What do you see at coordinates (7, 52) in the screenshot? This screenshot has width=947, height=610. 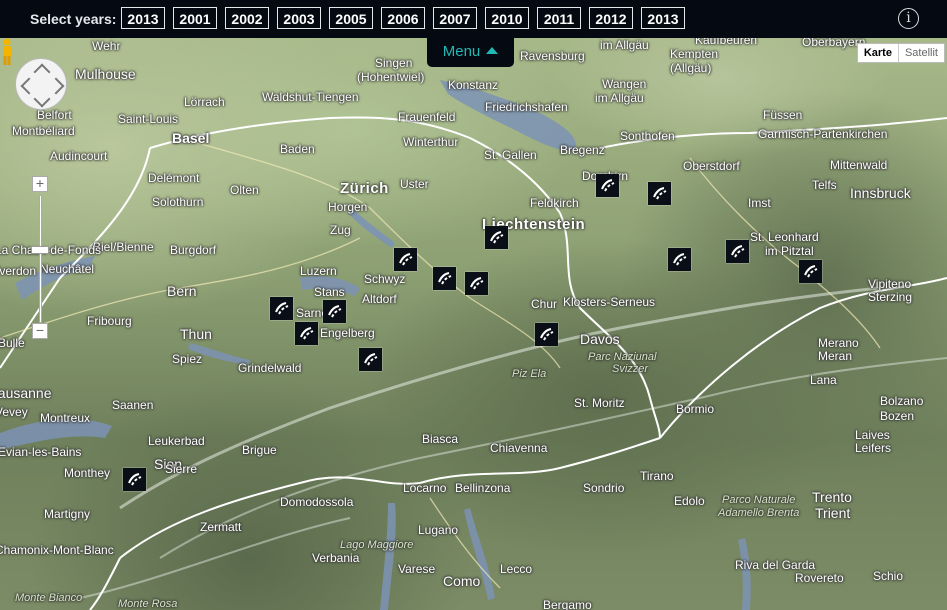 I see `street-view-pegman-icon` at bounding box center [7, 52].